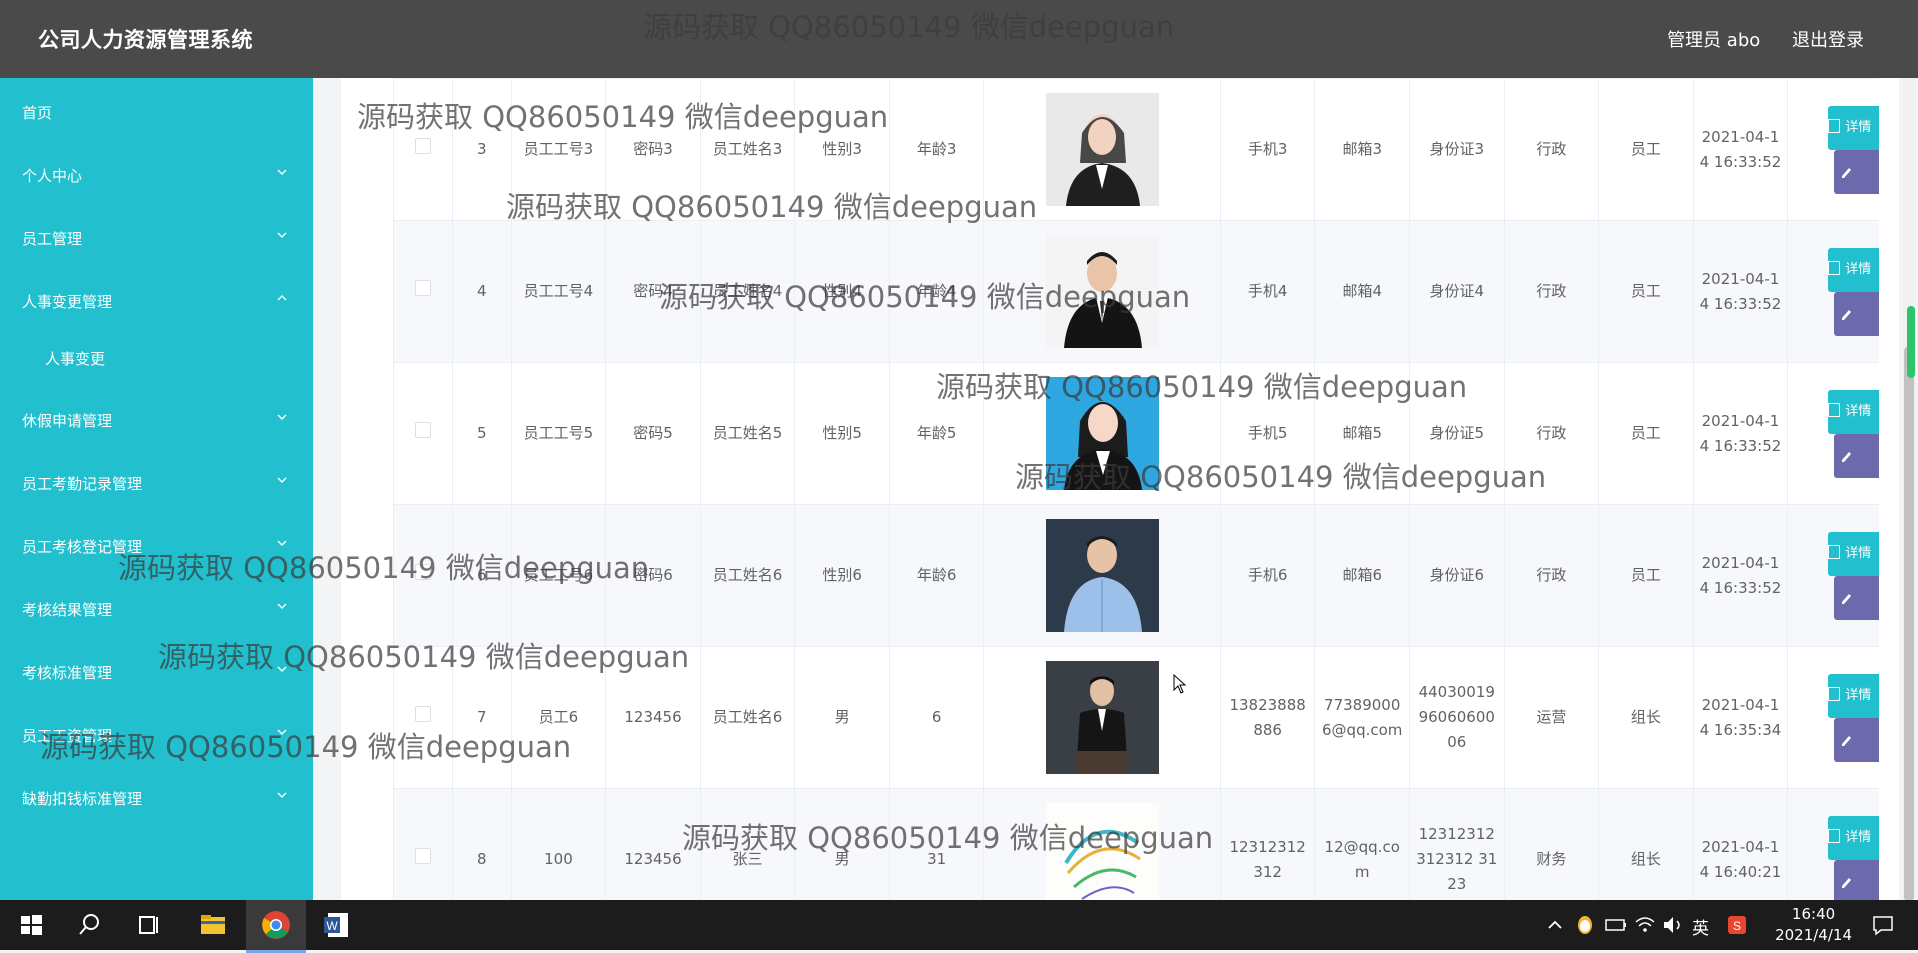 This screenshot has width=1918, height=953. I want to click on cell-email: 邮箱6, so click(1362, 575).